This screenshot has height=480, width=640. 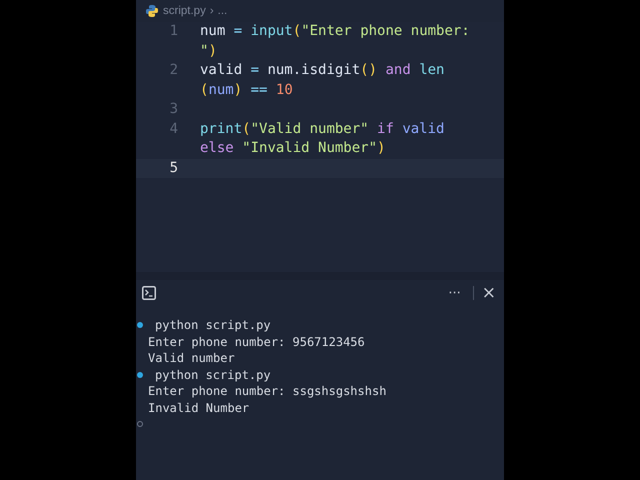 What do you see at coordinates (208, 51) in the screenshot?
I see `code-text: ")` at bounding box center [208, 51].